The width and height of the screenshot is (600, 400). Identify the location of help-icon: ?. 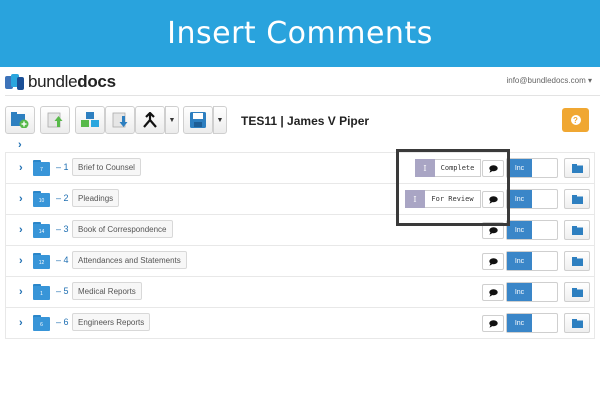
(575, 120).